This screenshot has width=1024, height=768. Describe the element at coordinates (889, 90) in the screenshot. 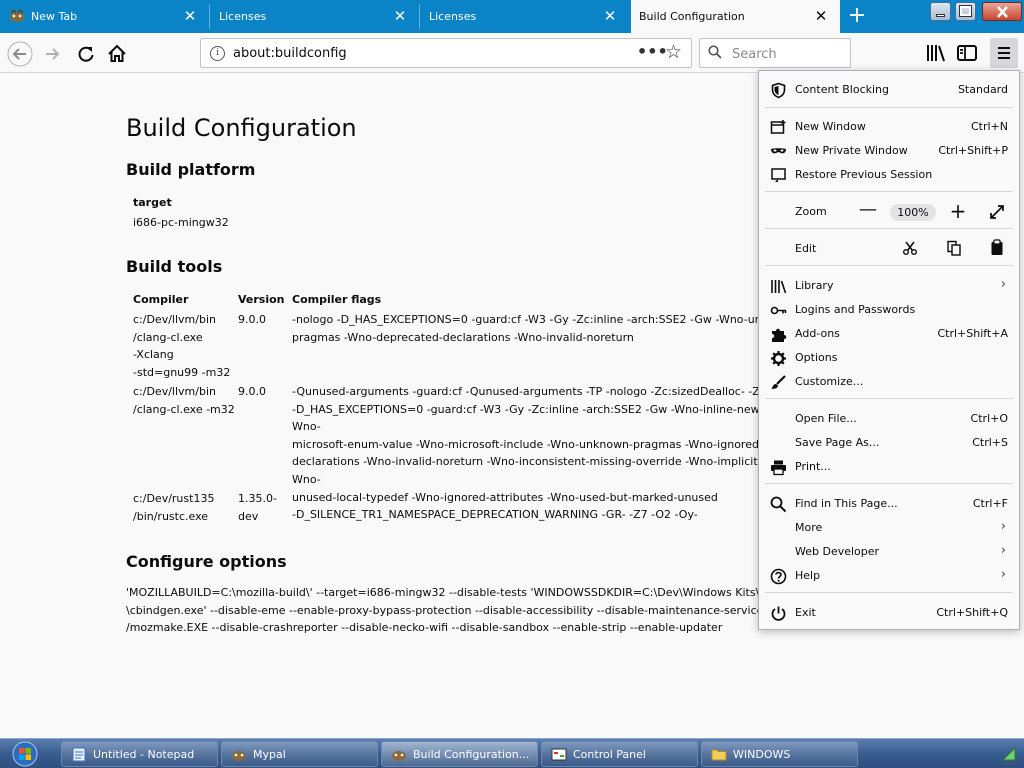

I see `menu-item-content-blocking: Content Blocking Standard` at that location.